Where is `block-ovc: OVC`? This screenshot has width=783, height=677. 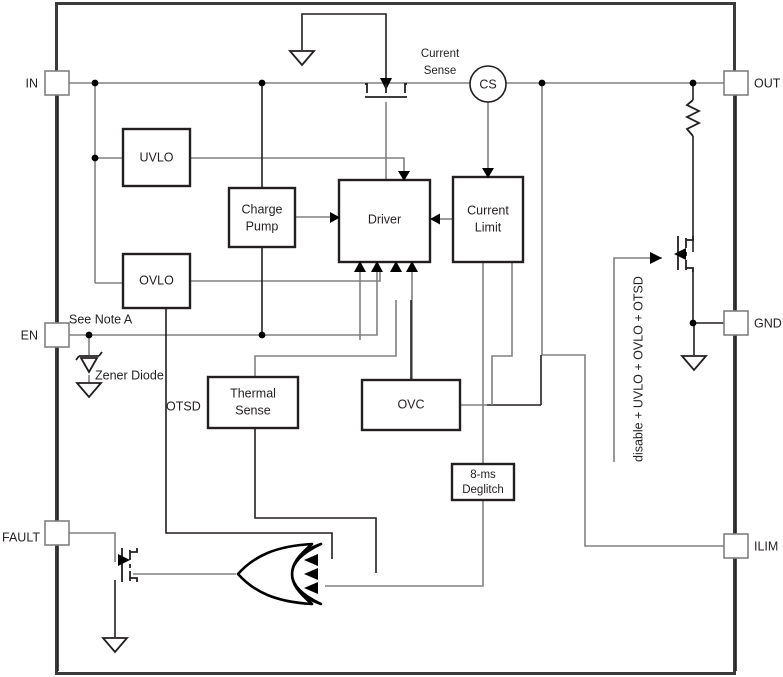
block-ovc: OVC is located at coordinates (411, 405).